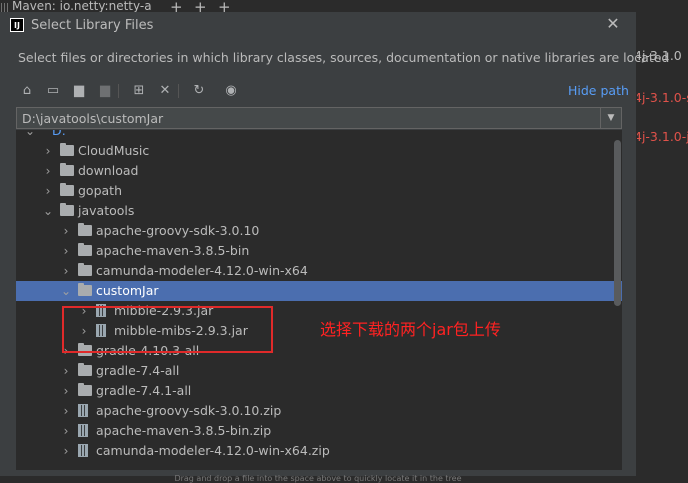 The height and width of the screenshot is (483, 688). I want to click on desktop-icon: ▭, so click(53, 90).